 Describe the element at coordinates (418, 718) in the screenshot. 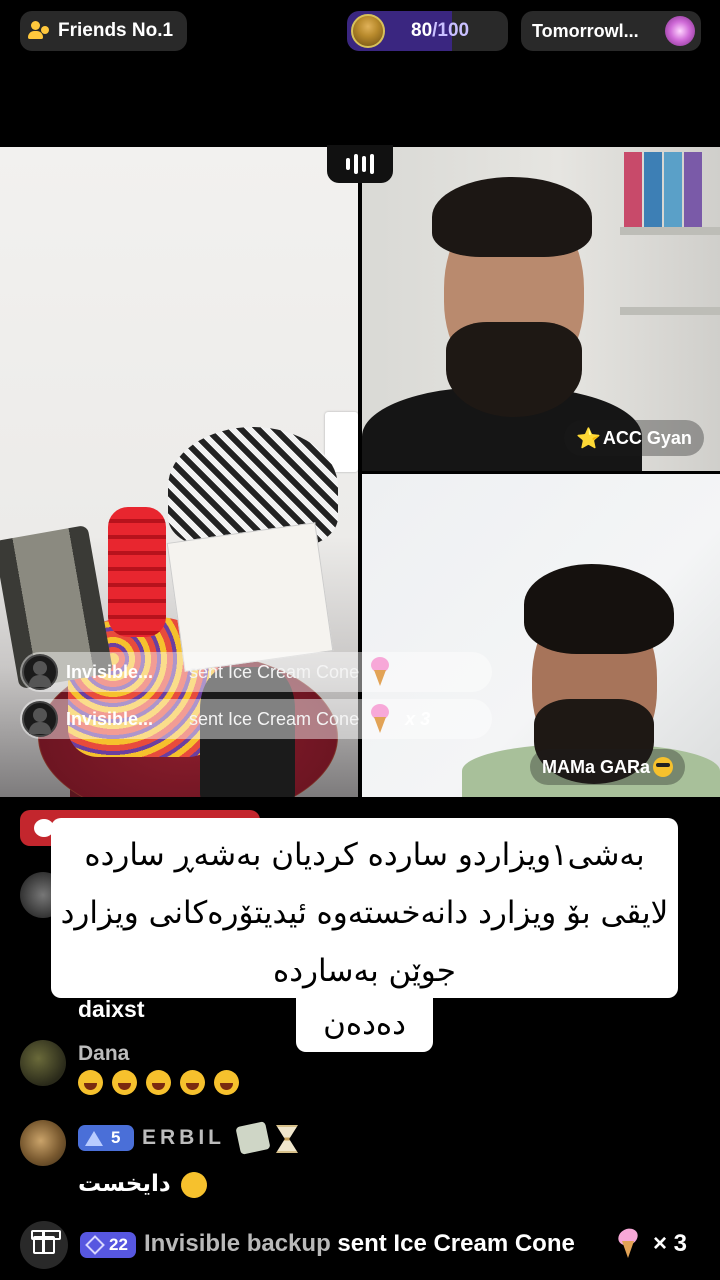

I see `gift-multiplier: x 3` at that location.